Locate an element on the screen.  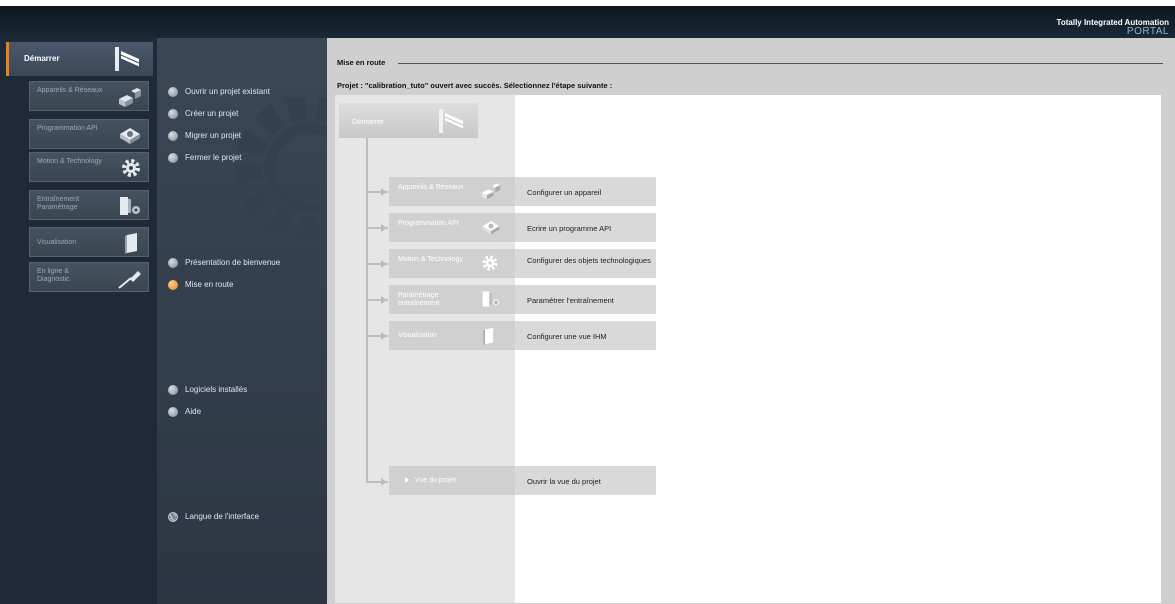
flow-connector is located at coordinates (367, 310).